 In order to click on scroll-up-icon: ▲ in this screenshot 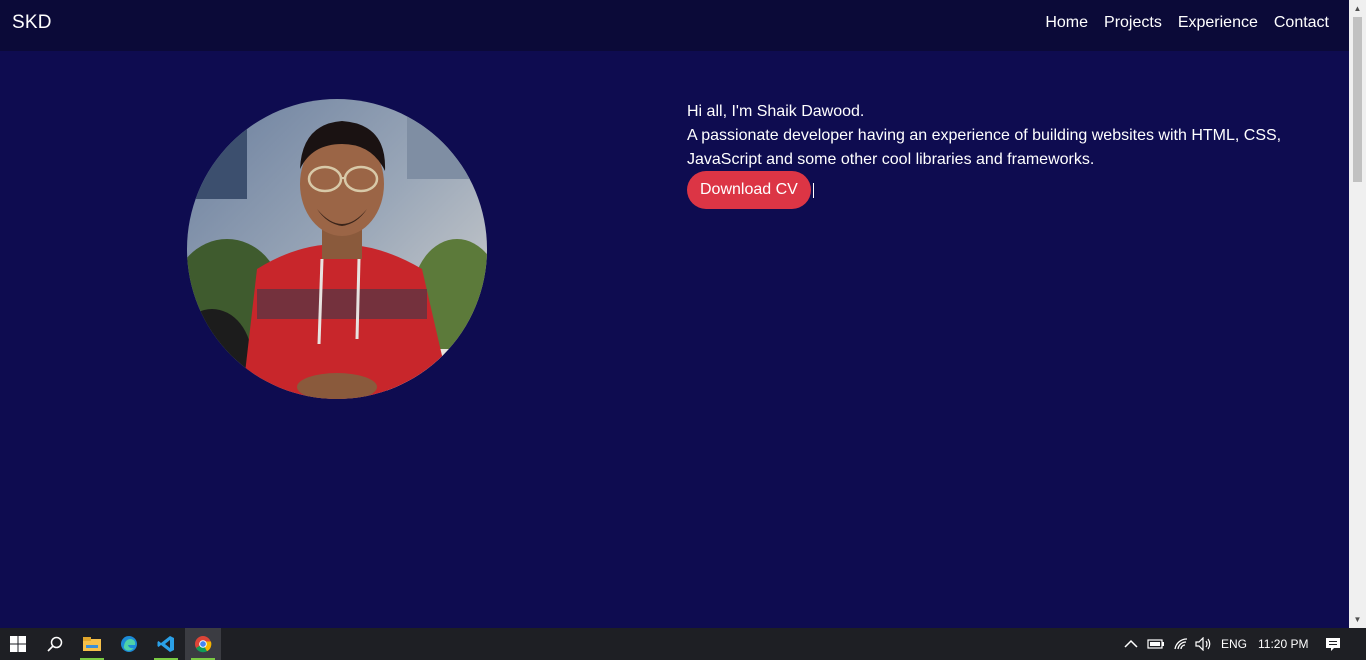, I will do `click(1357, 8)`.